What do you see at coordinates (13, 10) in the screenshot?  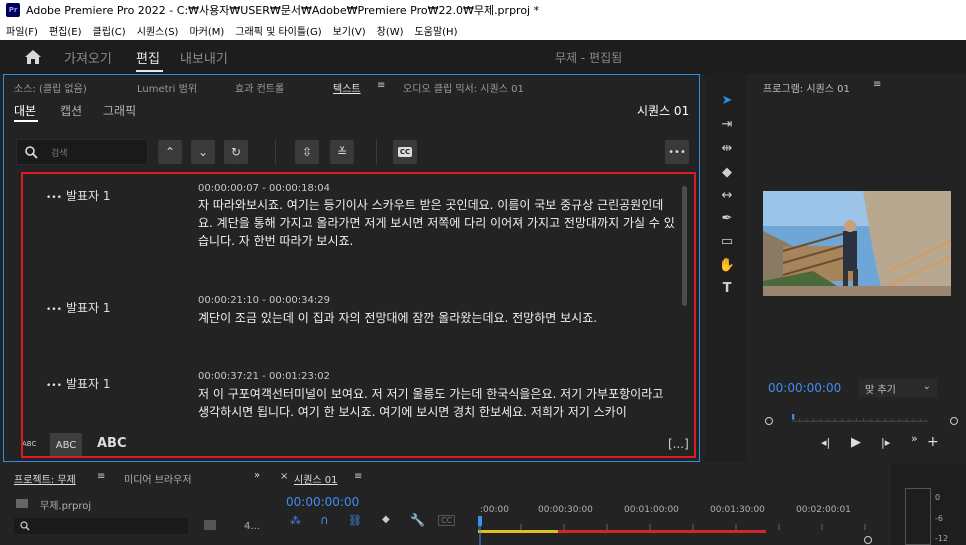 I see `premiere-app-icon: Pr` at bounding box center [13, 10].